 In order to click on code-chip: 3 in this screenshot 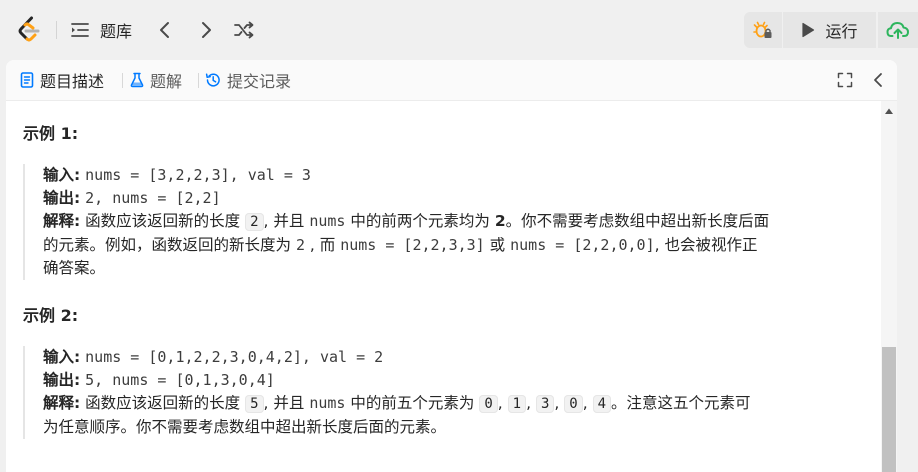, I will do `click(545, 404)`.